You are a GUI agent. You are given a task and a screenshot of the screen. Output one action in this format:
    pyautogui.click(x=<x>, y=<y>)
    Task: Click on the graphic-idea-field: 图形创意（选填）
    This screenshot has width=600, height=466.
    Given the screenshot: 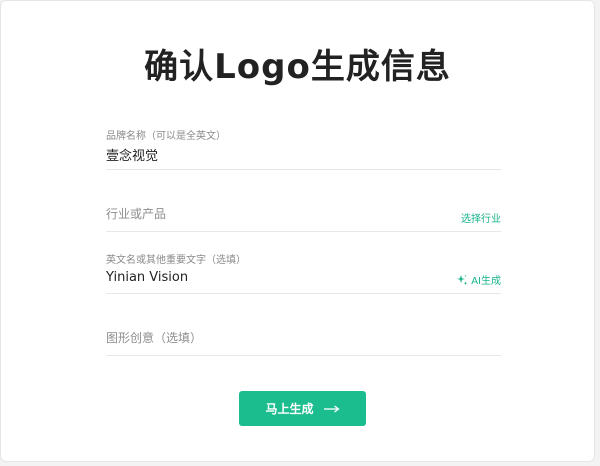 What is the action you would take?
    pyautogui.click(x=303, y=334)
    